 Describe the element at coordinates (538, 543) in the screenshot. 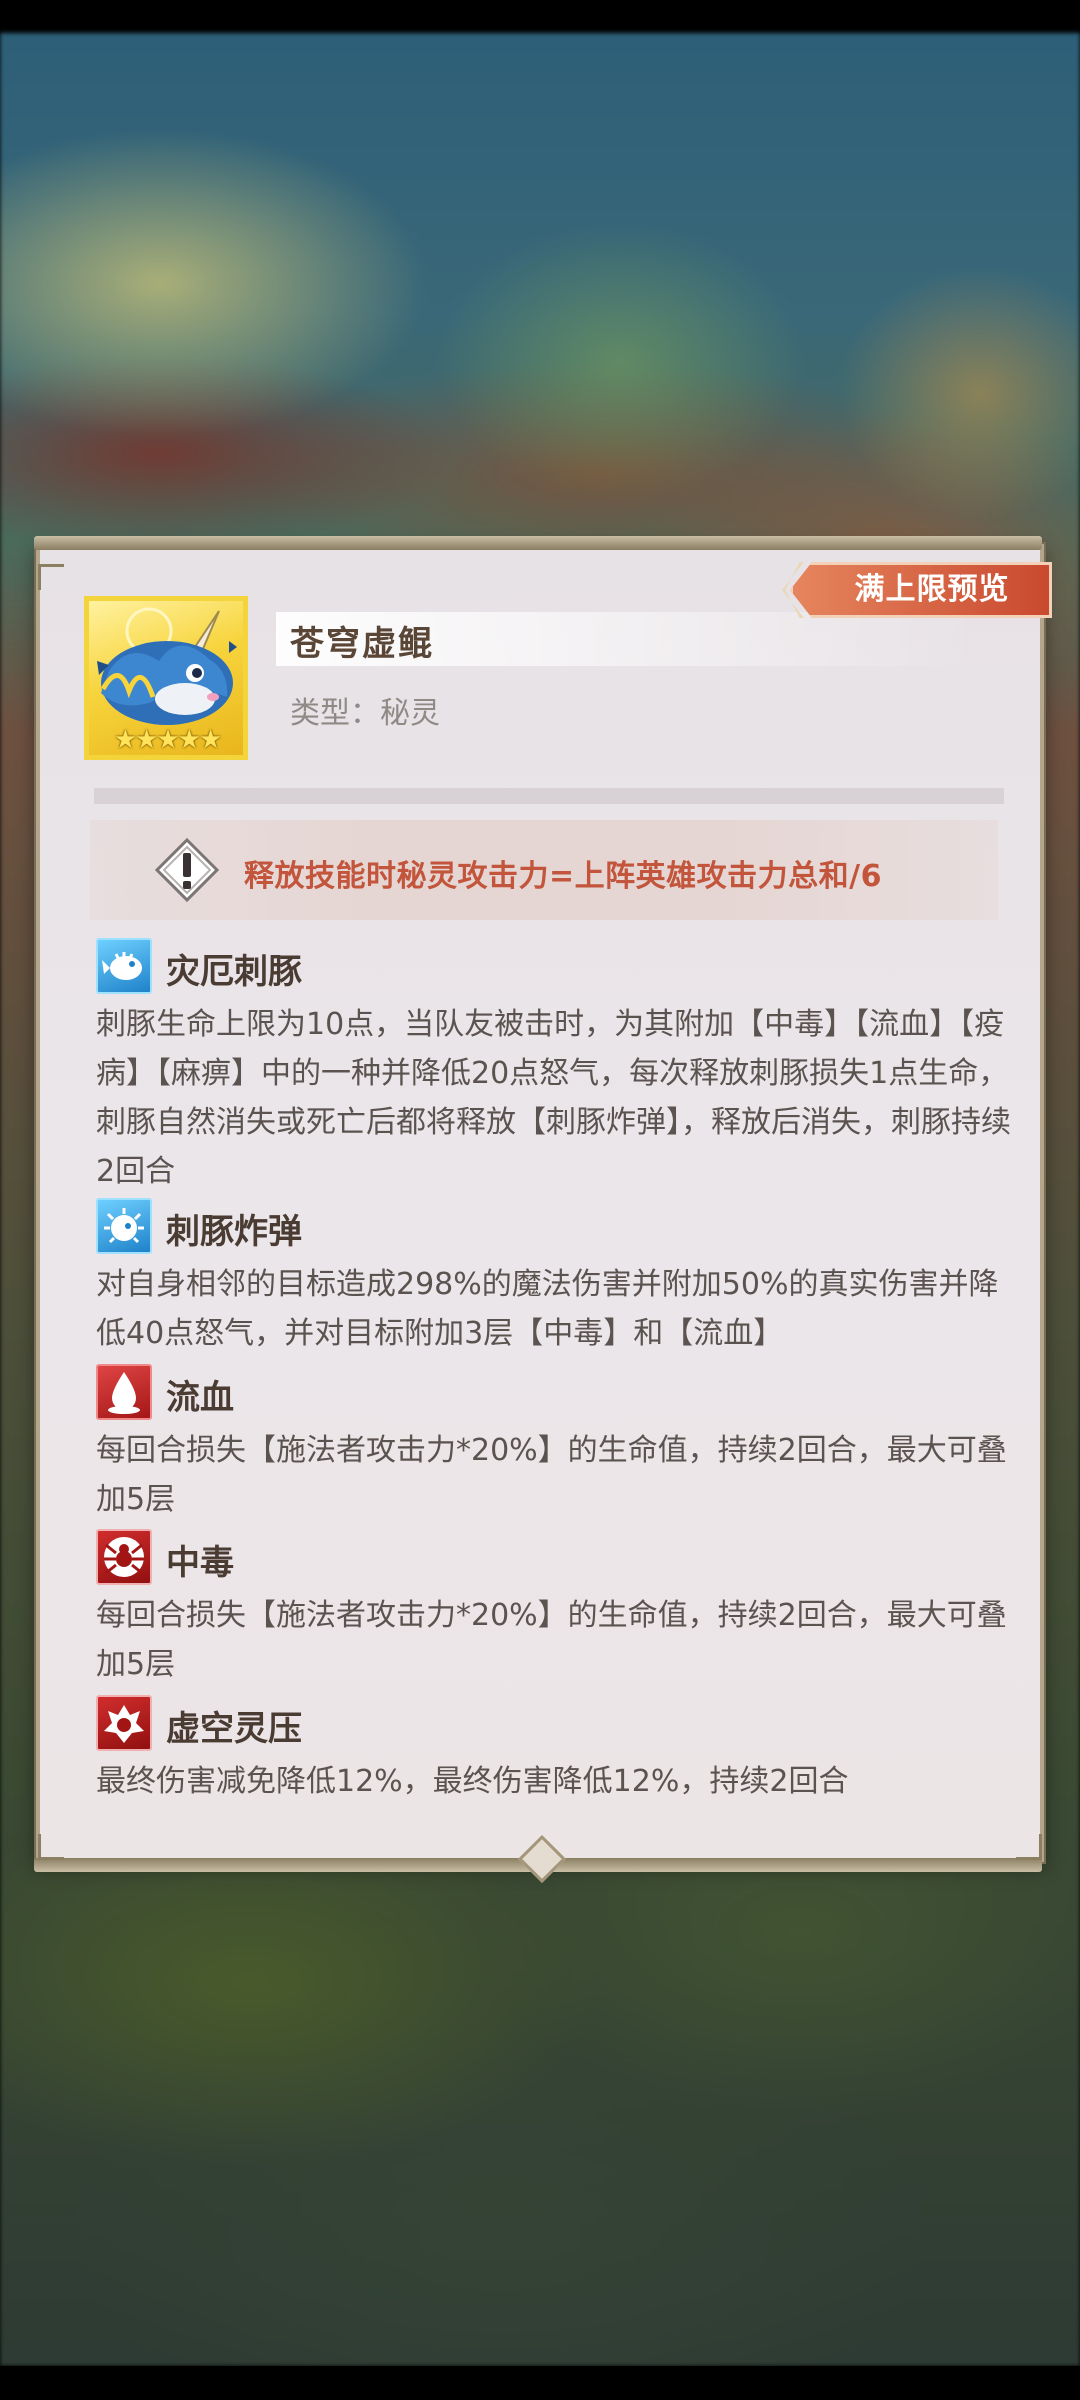

I see `dialog-top-rail` at that location.